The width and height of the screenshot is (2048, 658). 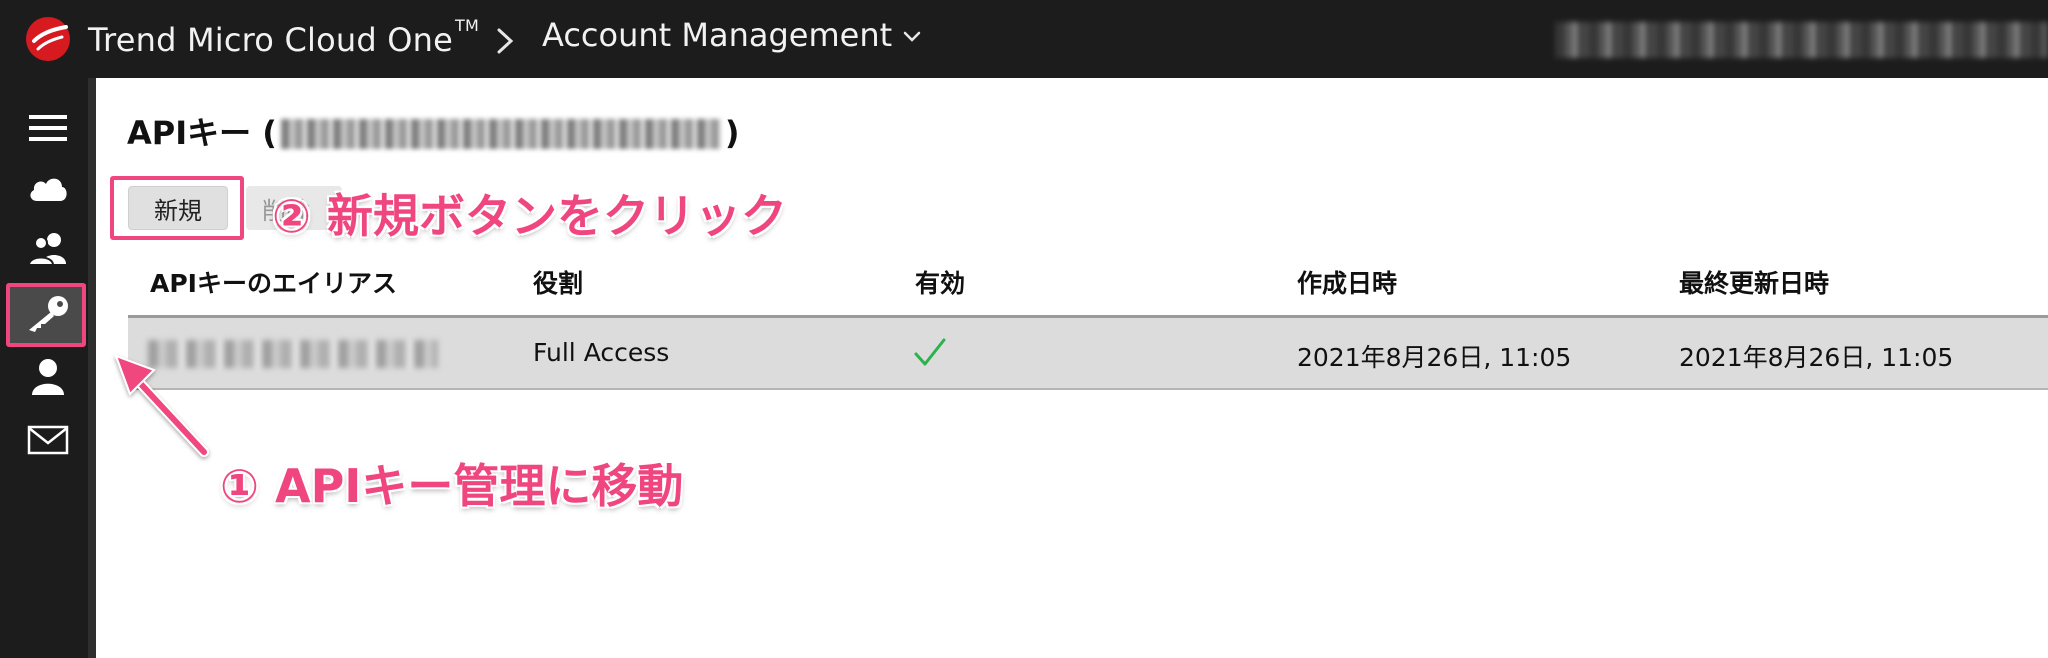 I want to click on column-header-created: 作成日時, so click(x=1347, y=282).